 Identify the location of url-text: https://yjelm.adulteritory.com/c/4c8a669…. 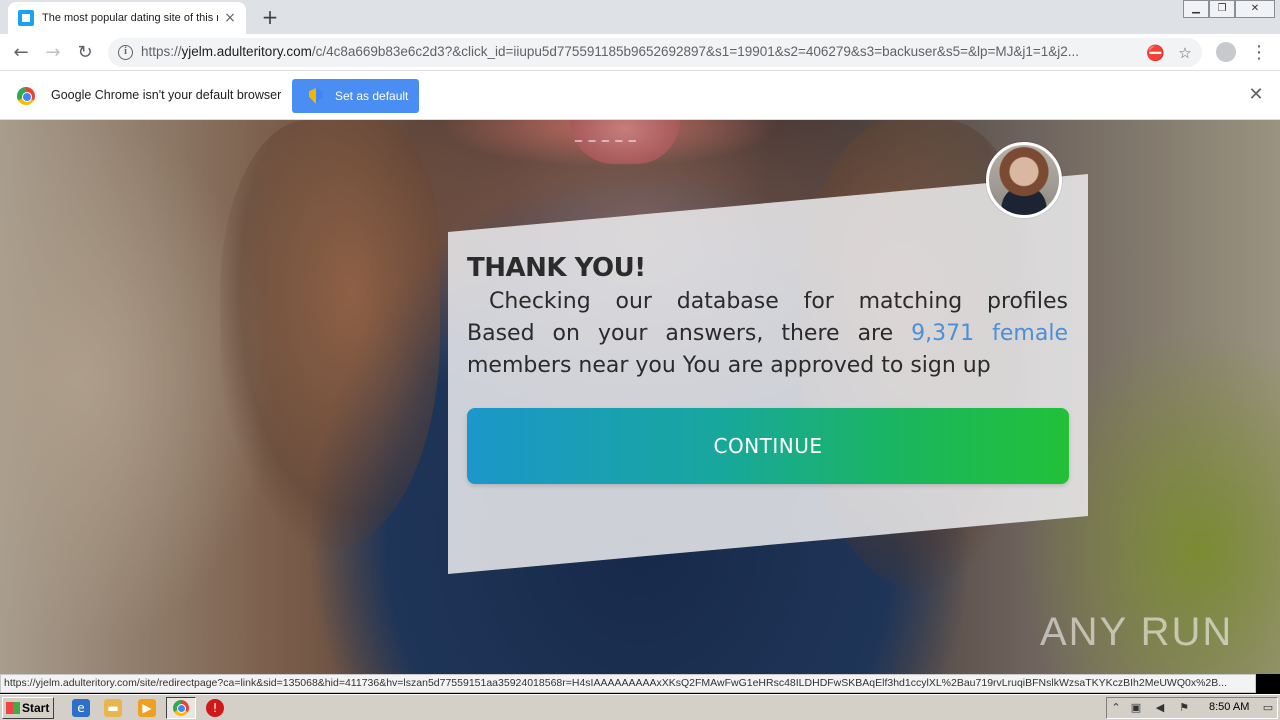
(641, 51).